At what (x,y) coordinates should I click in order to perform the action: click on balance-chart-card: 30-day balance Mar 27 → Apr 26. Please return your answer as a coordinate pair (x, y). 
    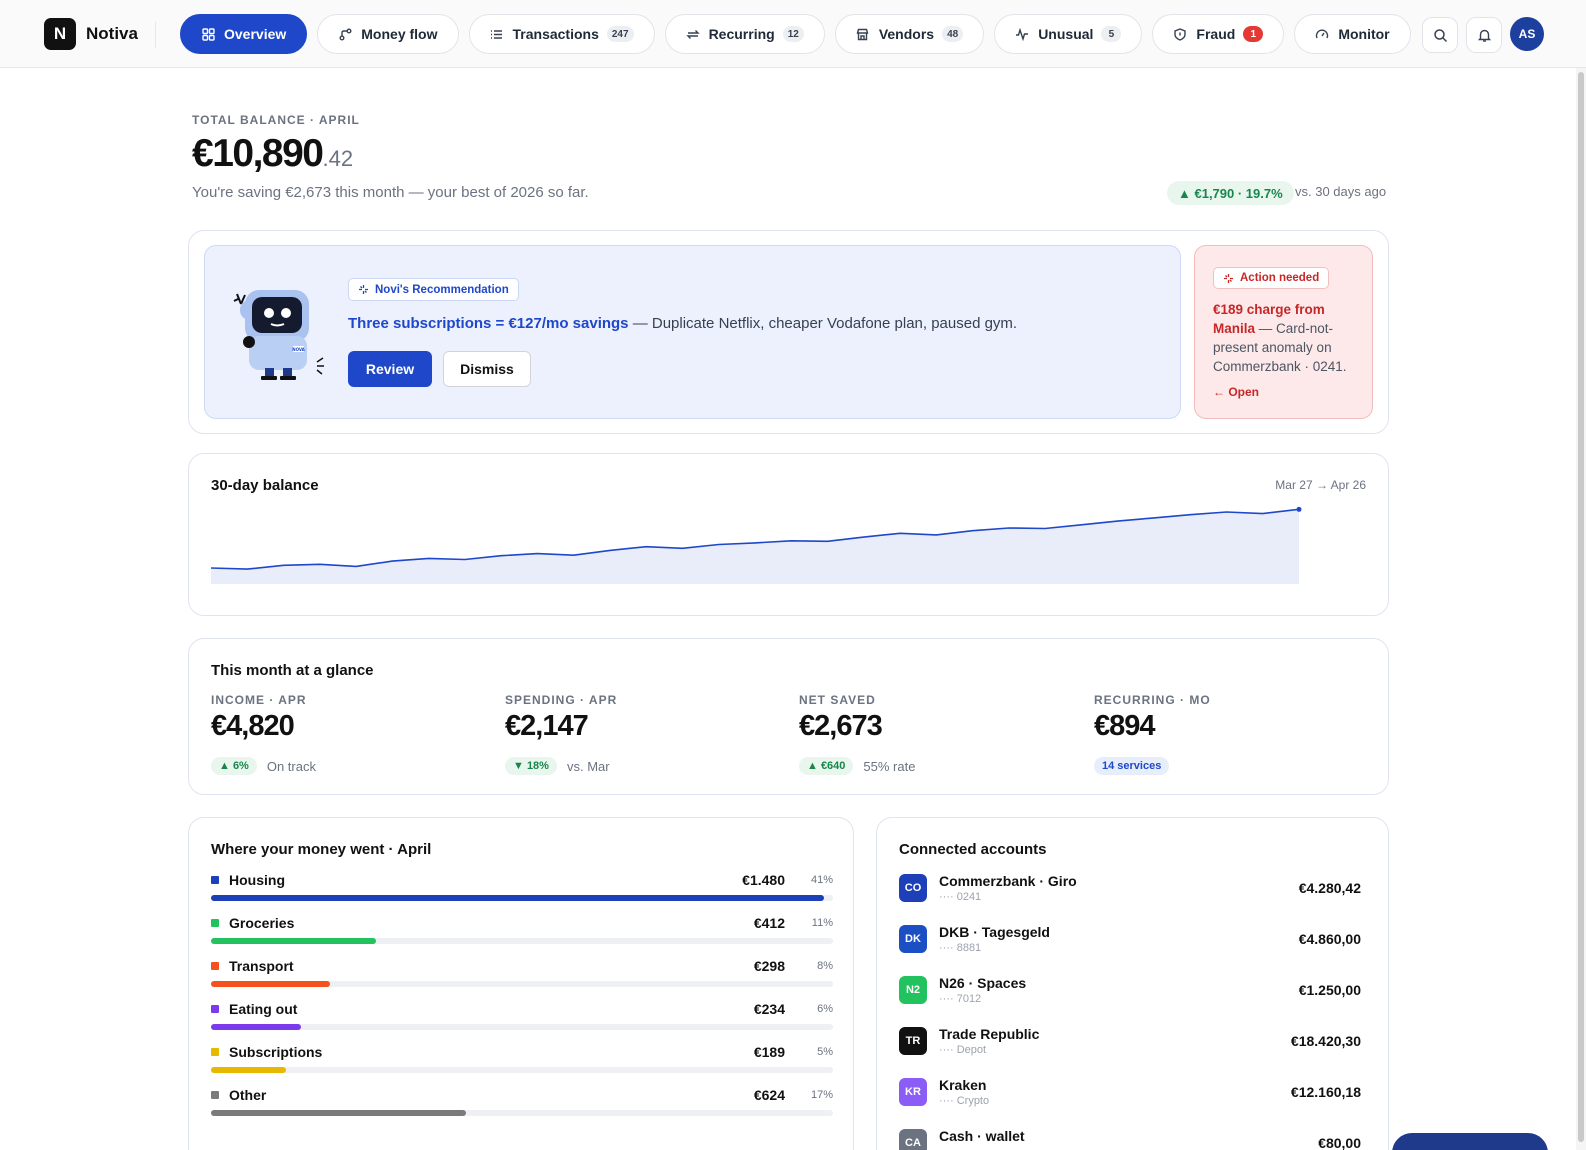
    Looking at the image, I should click on (788, 534).